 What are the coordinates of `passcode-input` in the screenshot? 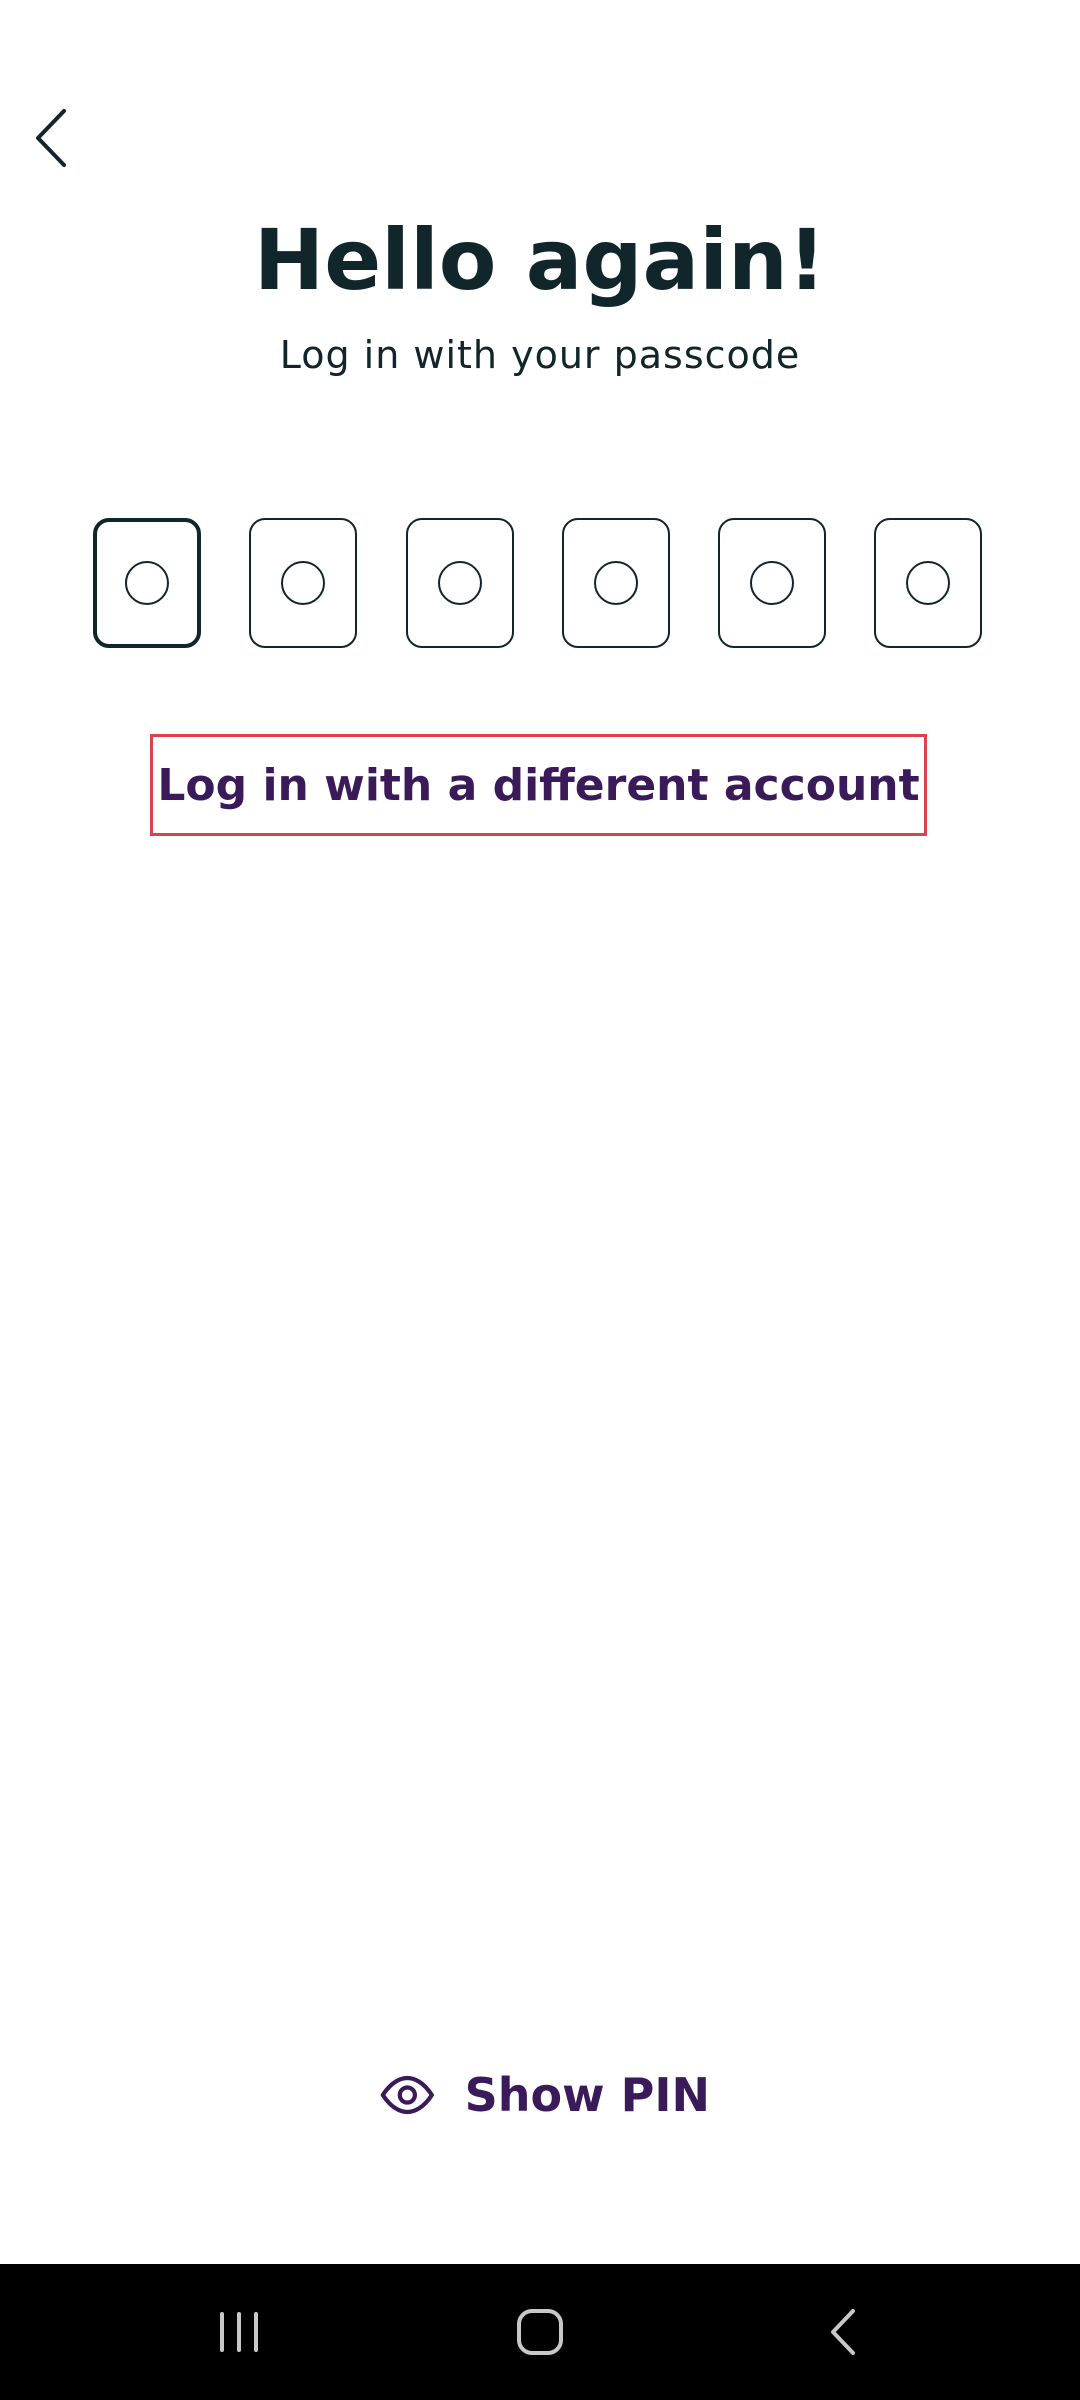 It's located at (540, 585).